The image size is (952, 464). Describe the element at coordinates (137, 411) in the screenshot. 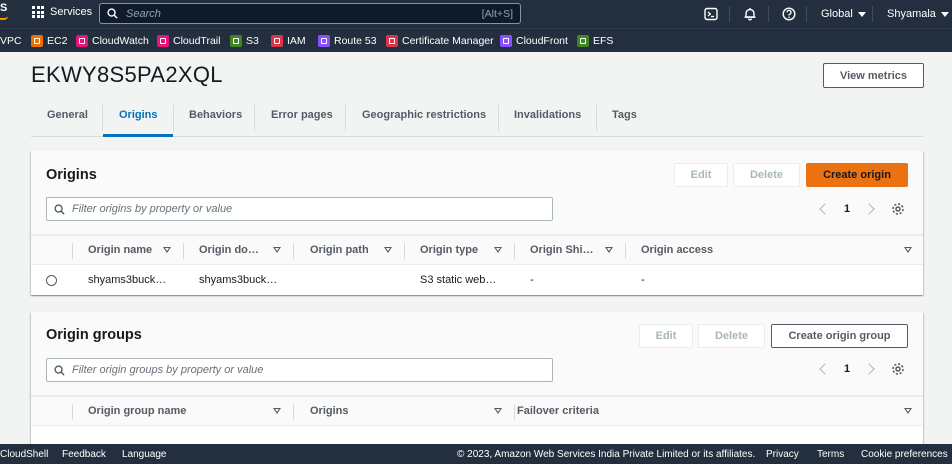

I see `column-origin-group-name: Origin group name` at that location.